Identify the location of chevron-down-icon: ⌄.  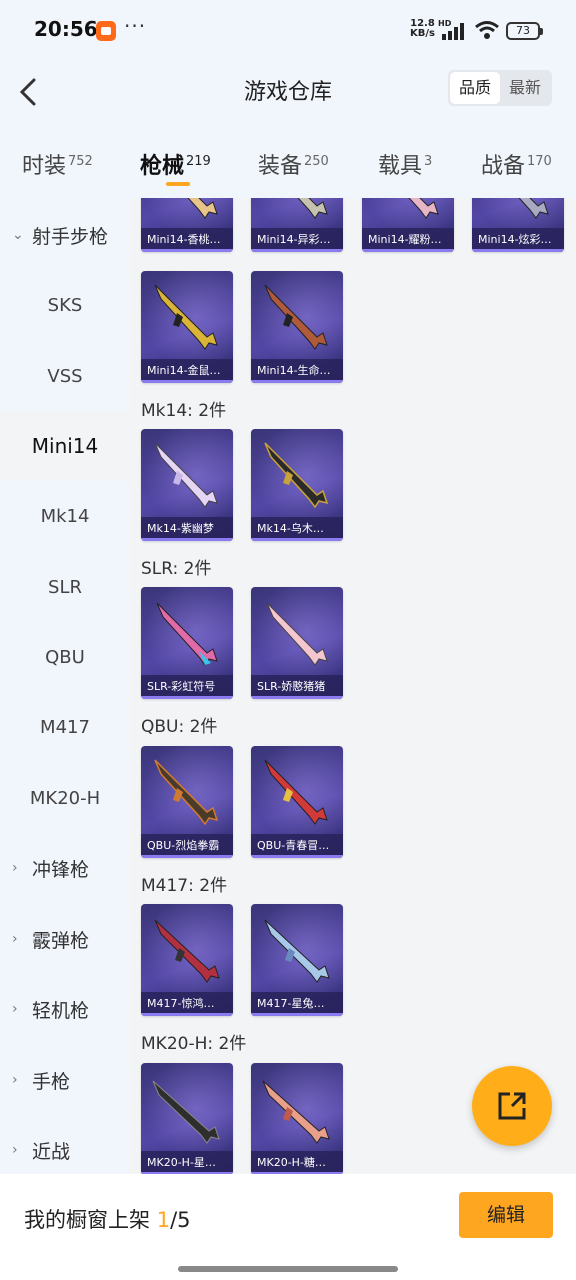
(18, 235).